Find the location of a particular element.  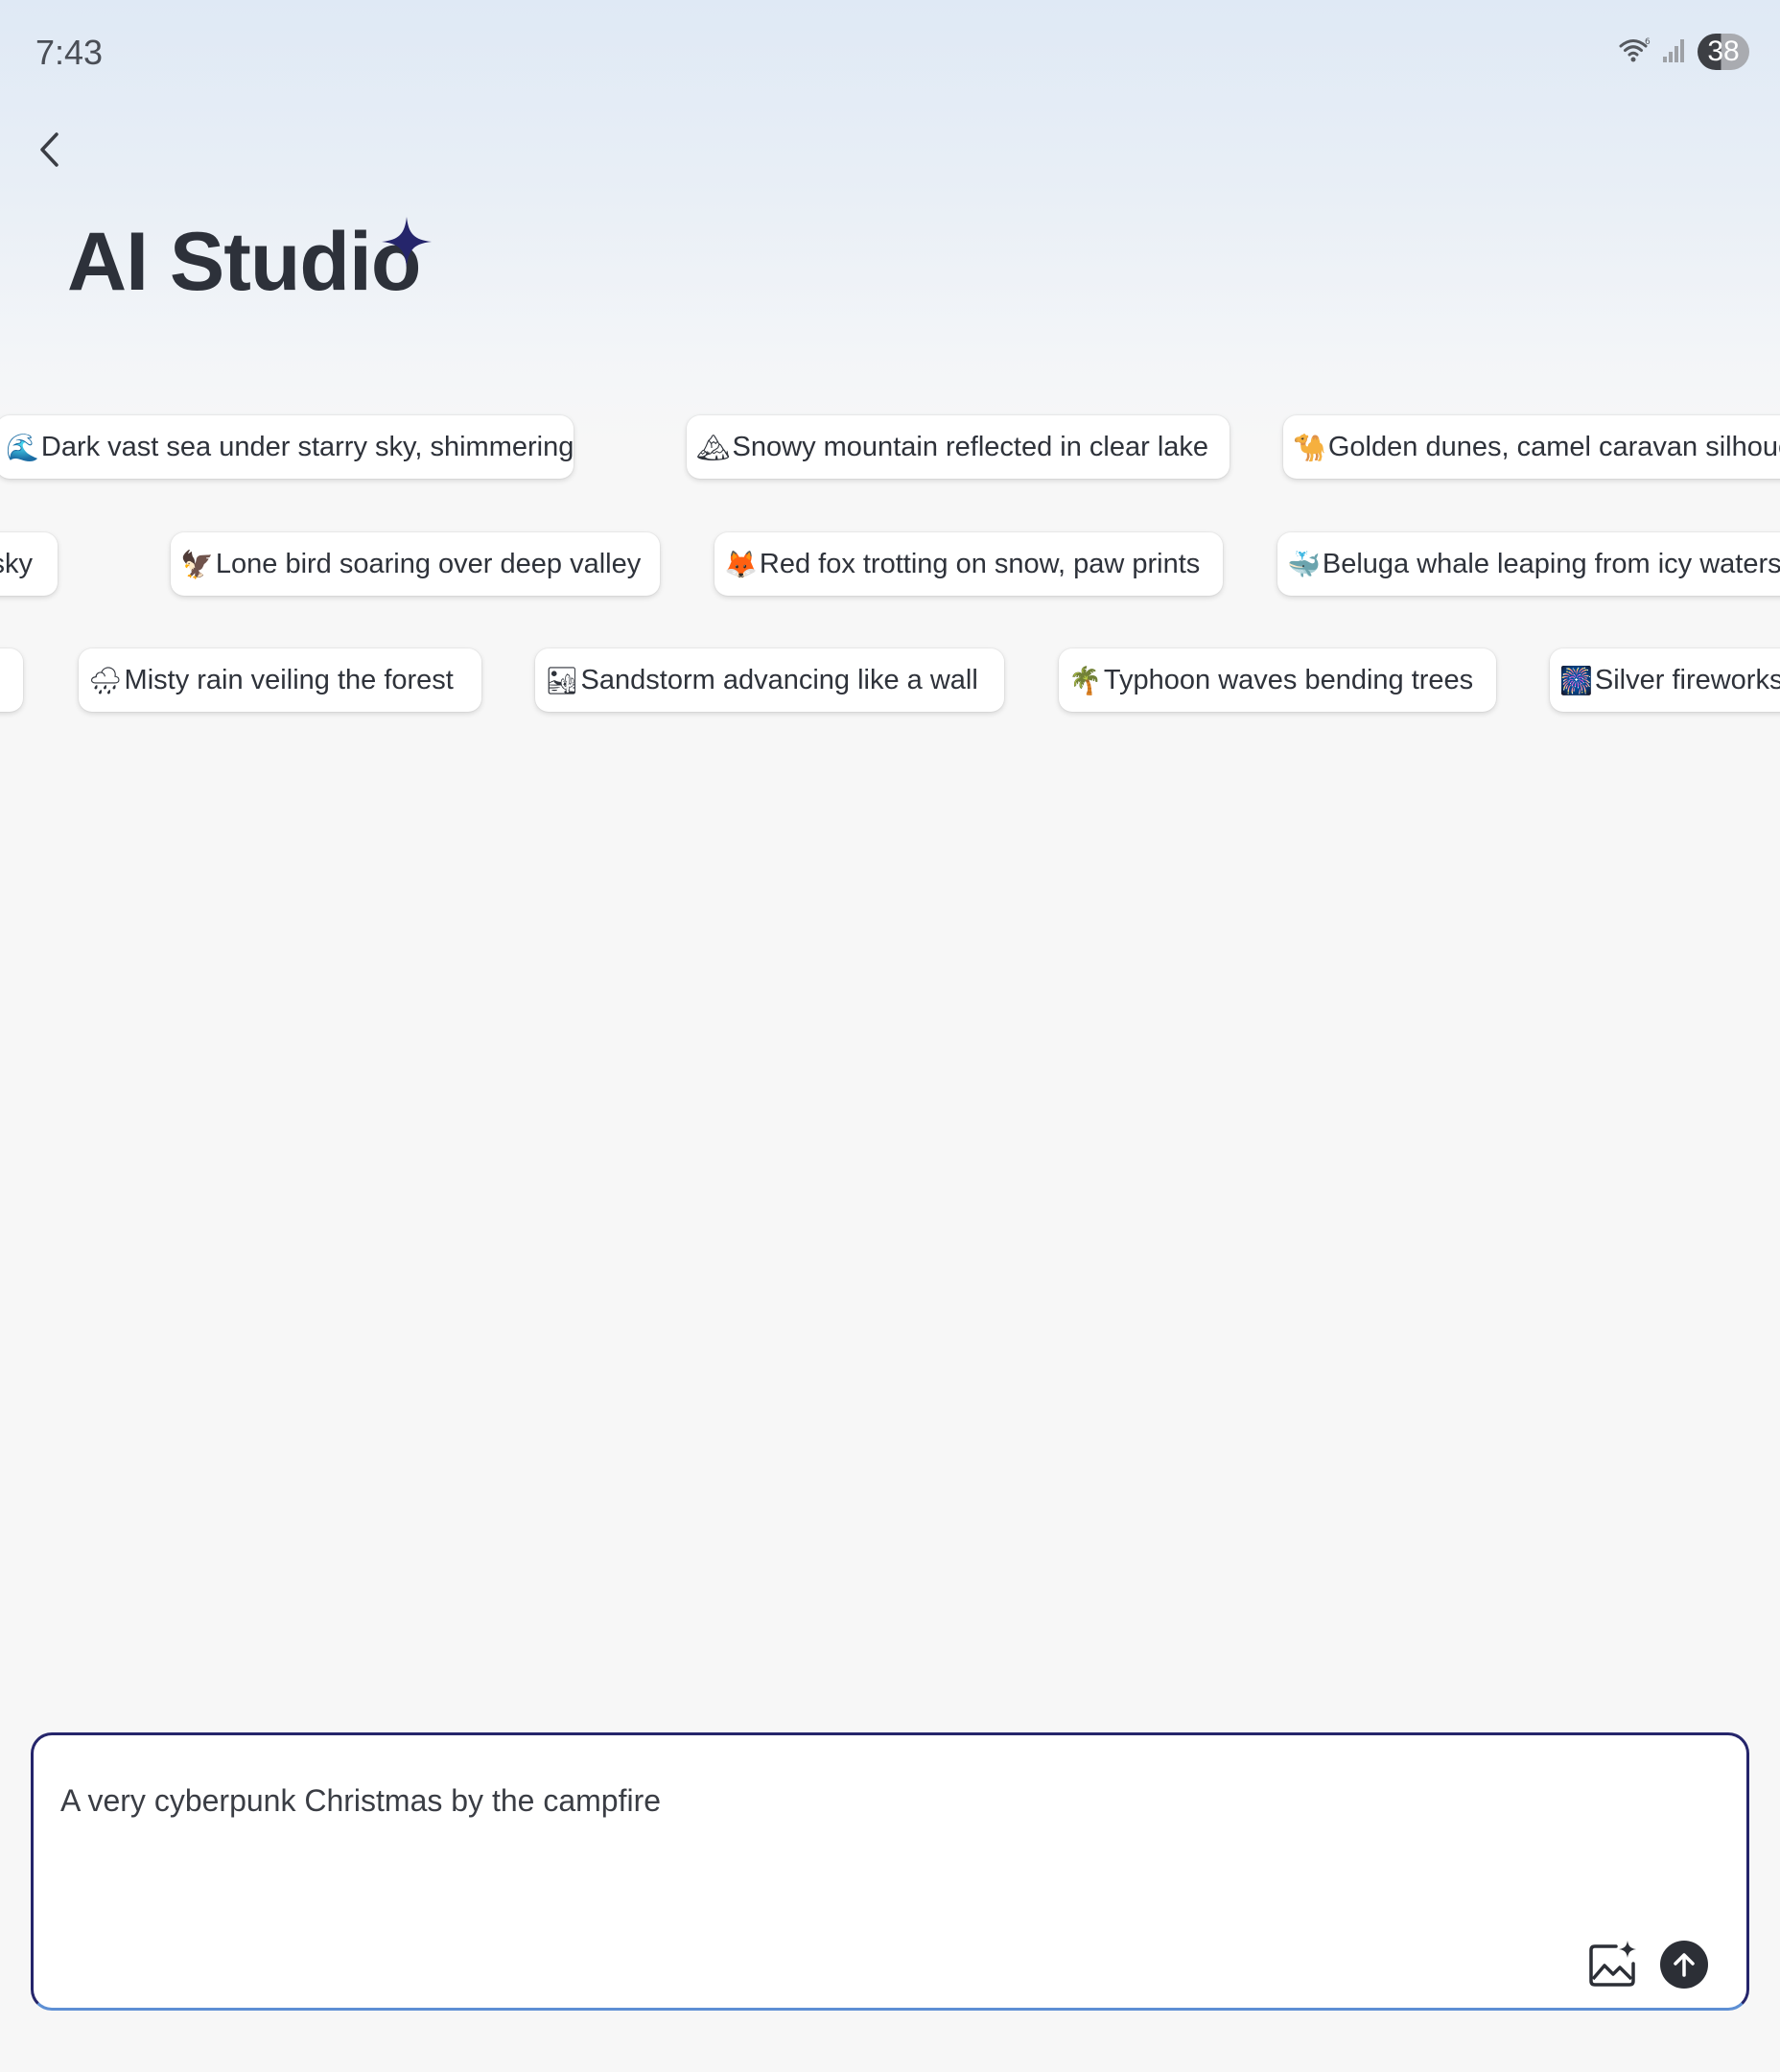

suggestion-chip: 🌴 Typhoon waves bending trees is located at coordinates (1277, 680).